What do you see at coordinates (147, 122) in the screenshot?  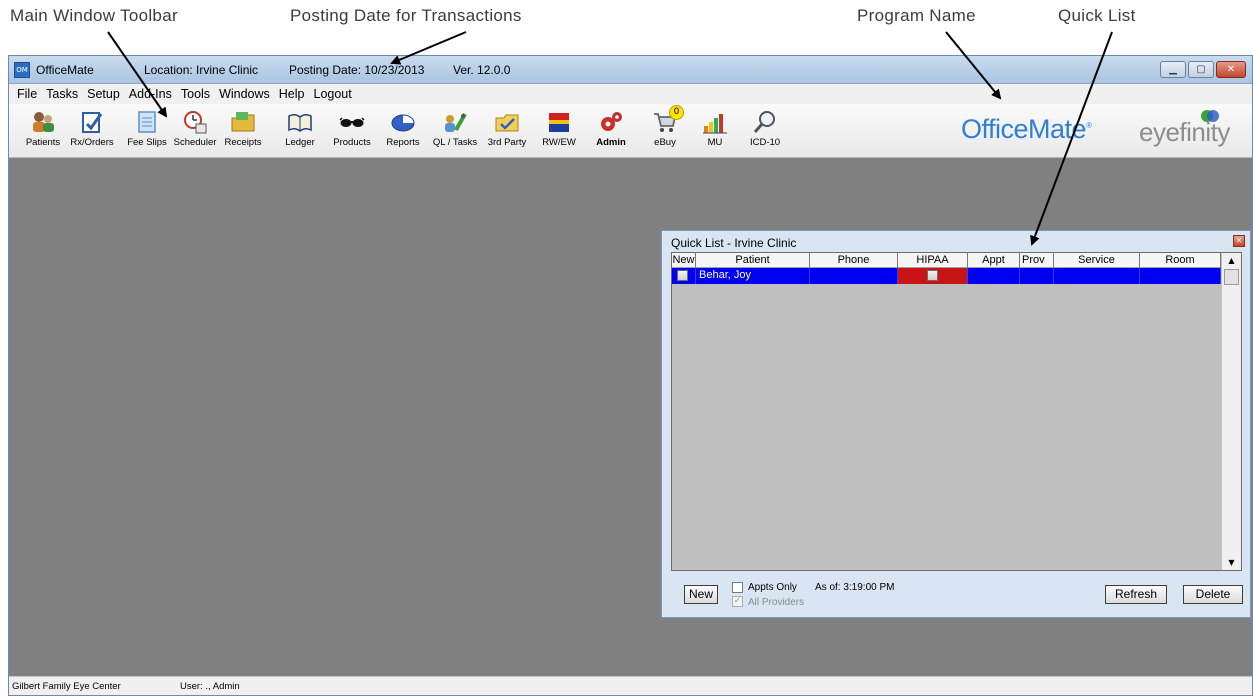 I see `fee-slips-icon` at bounding box center [147, 122].